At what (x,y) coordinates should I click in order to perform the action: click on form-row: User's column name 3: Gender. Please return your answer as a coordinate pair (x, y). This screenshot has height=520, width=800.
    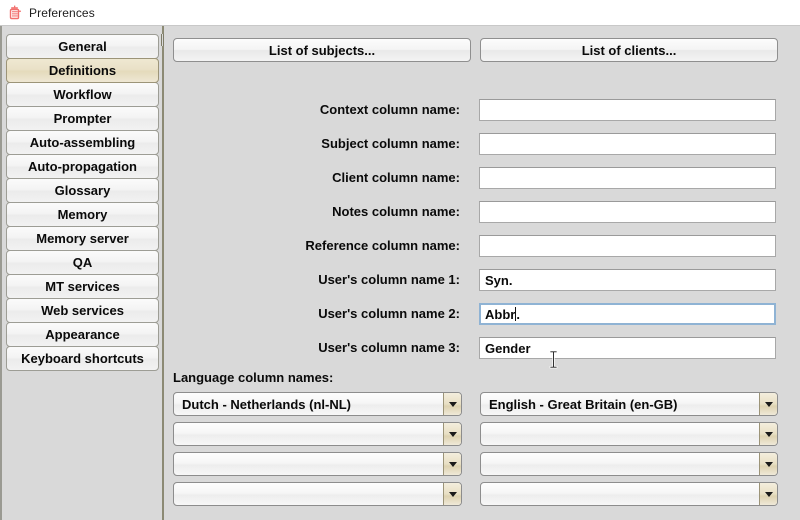
    Looking at the image, I should click on (472, 348).